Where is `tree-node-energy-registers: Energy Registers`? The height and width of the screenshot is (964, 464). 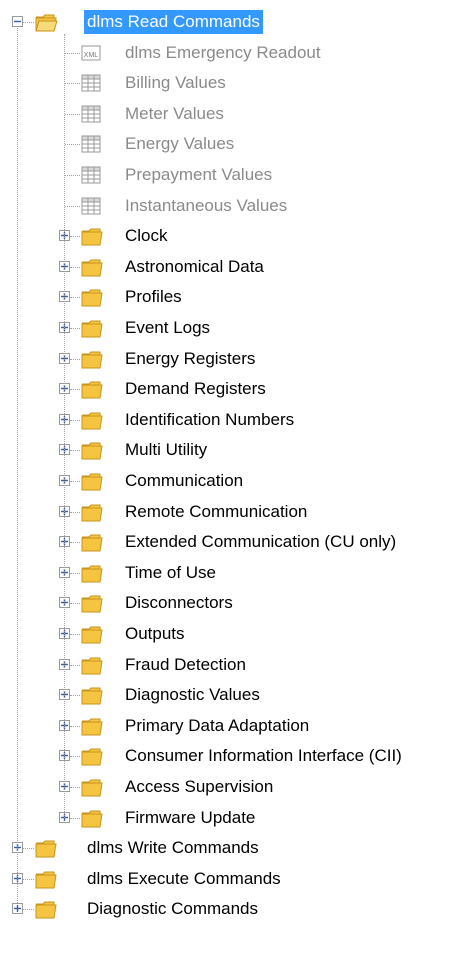 tree-node-energy-registers: Energy Registers is located at coordinates (169, 359).